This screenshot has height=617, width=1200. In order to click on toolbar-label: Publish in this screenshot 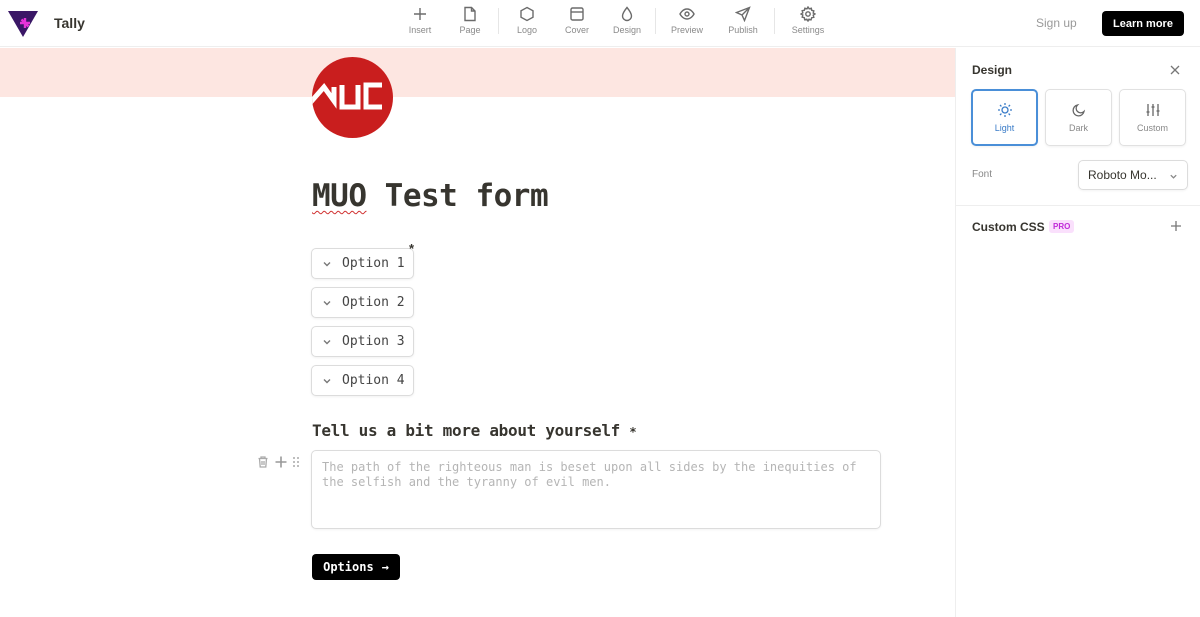, I will do `click(743, 30)`.